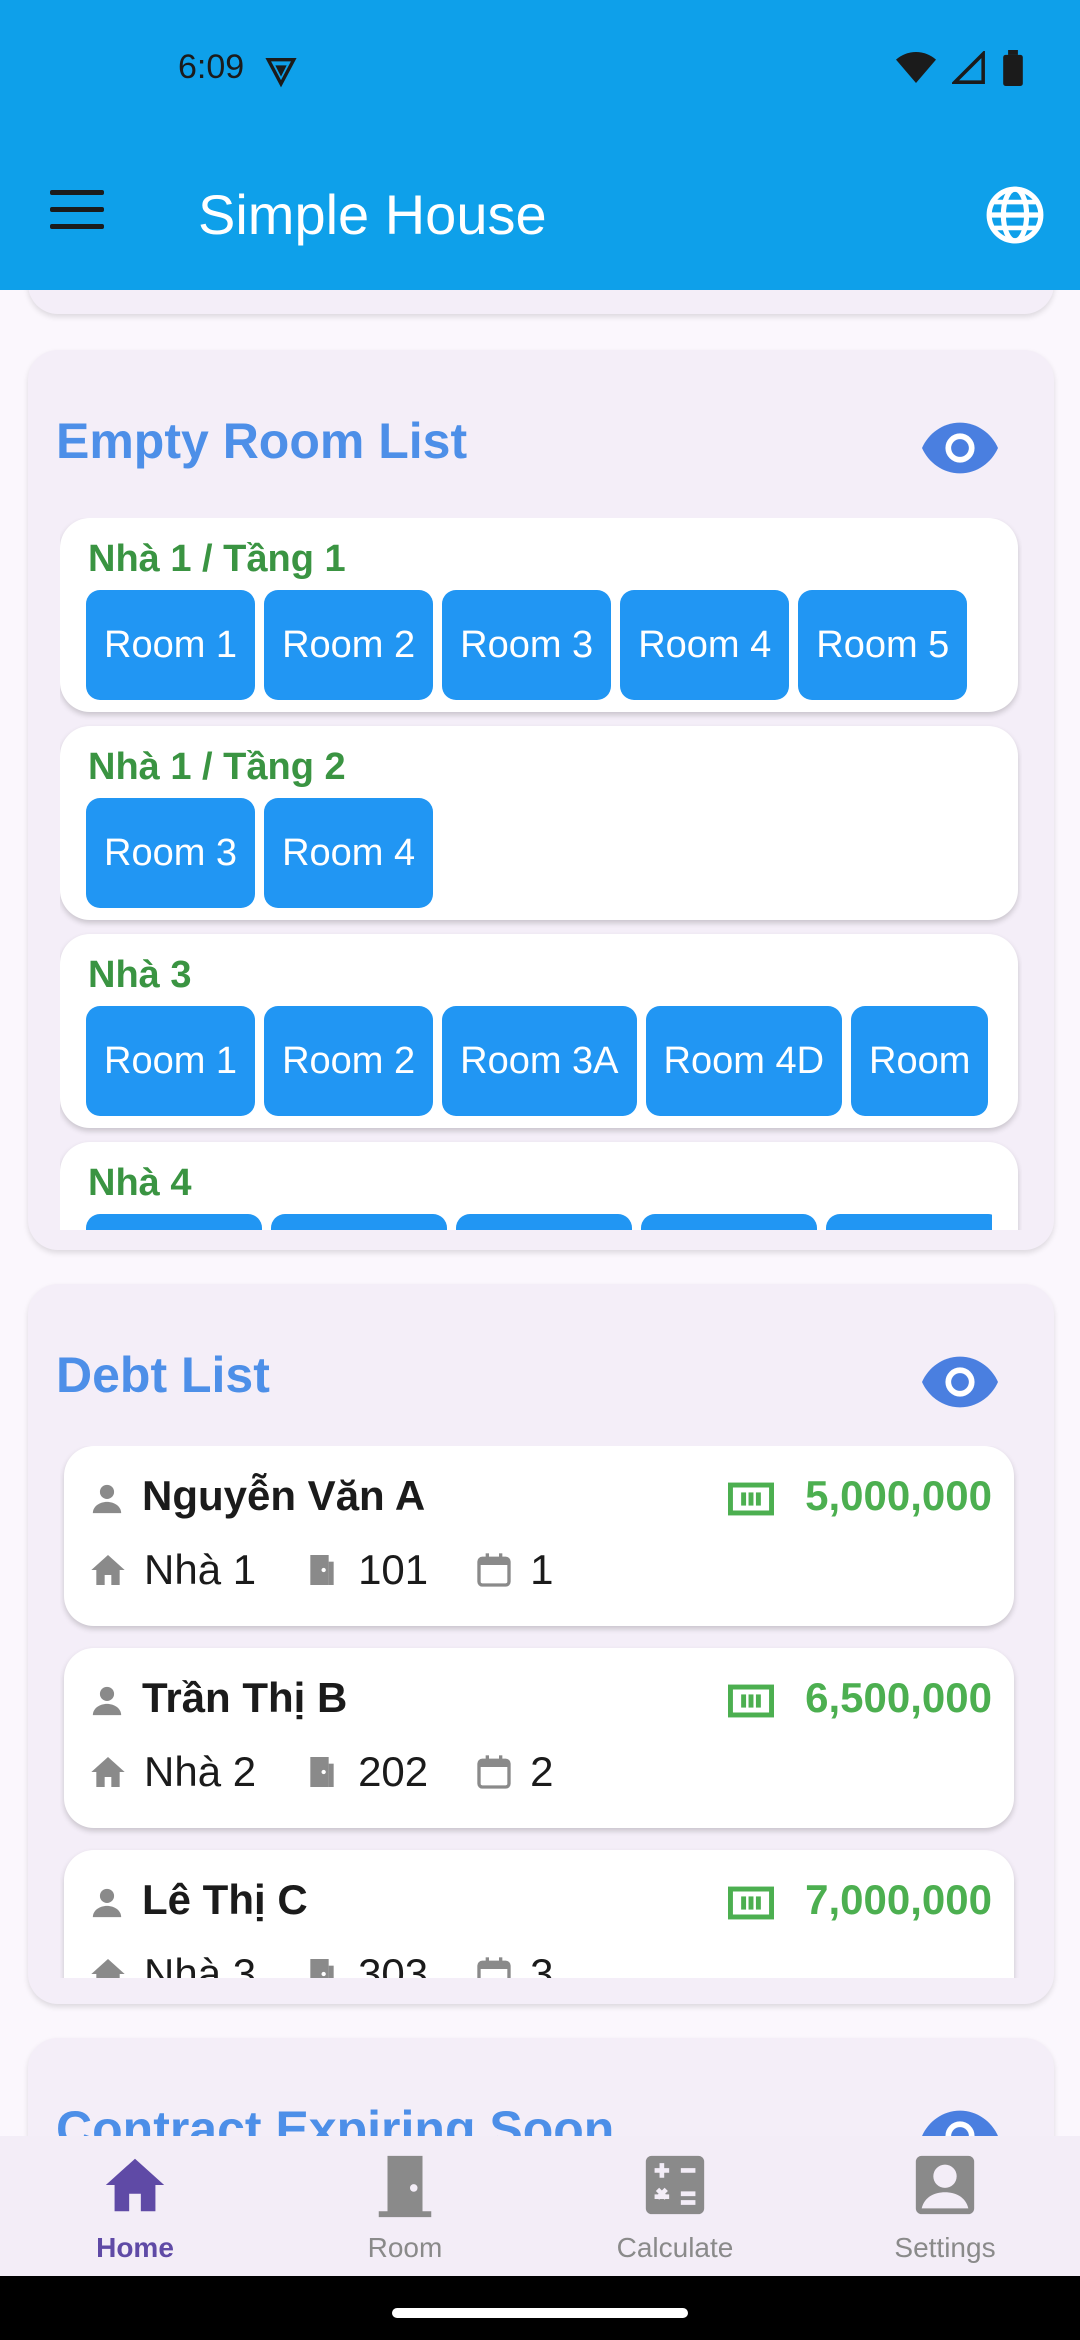  I want to click on rooms-row: Room 1 Room 2 Room 3 Room 4 Room 5, so click(539, 645).